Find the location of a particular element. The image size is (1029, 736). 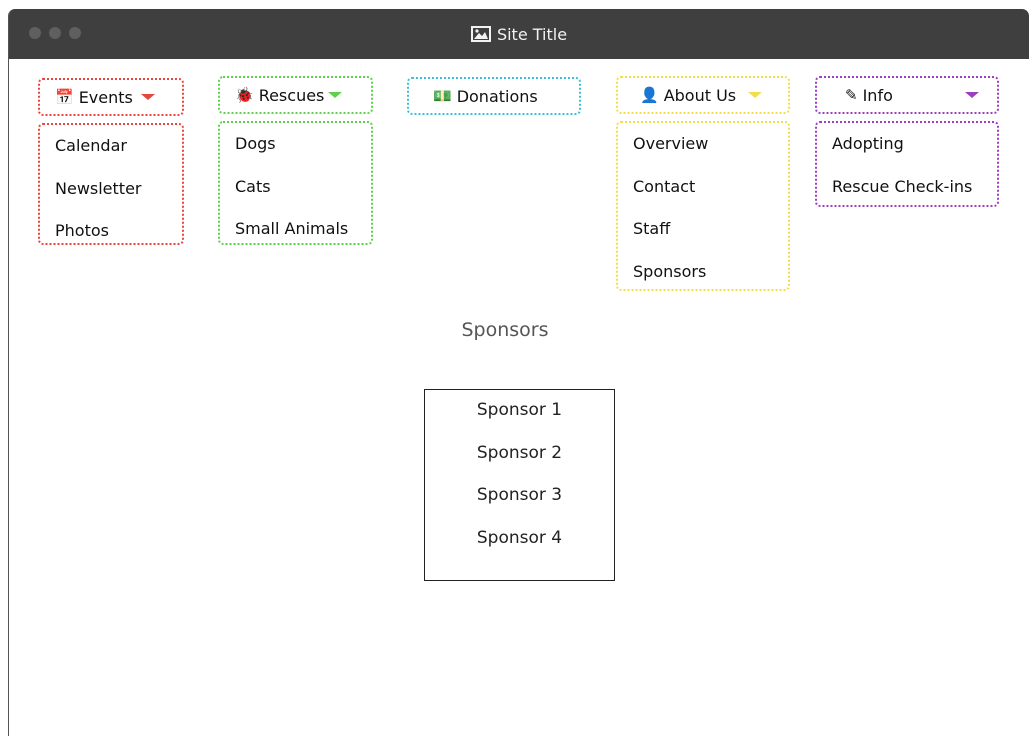

list-item: Sponsor 2 is located at coordinates (519, 452).